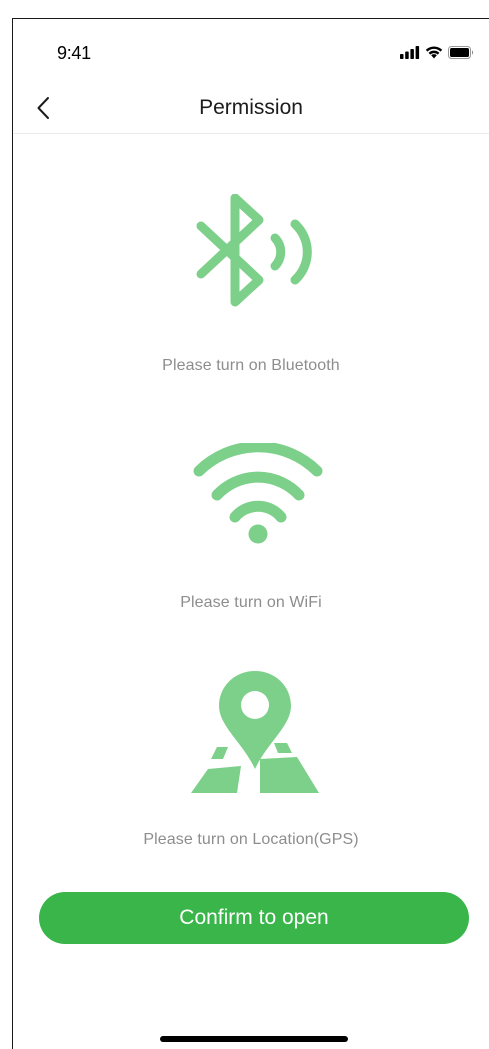 This screenshot has height=1049, width=489. Describe the element at coordinates (251, 602) in the screenshot. I see `wifi-hint: Please turn on WiFi` at that location.